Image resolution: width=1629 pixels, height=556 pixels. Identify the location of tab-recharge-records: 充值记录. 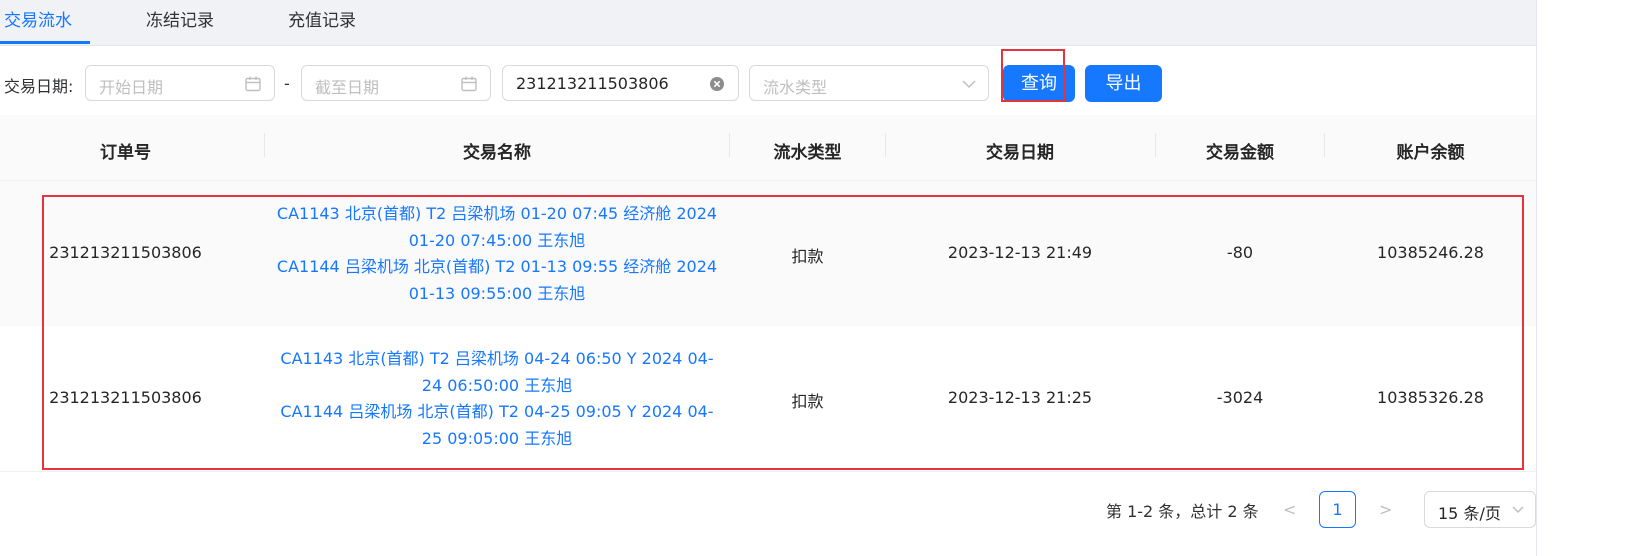
(322, 18).